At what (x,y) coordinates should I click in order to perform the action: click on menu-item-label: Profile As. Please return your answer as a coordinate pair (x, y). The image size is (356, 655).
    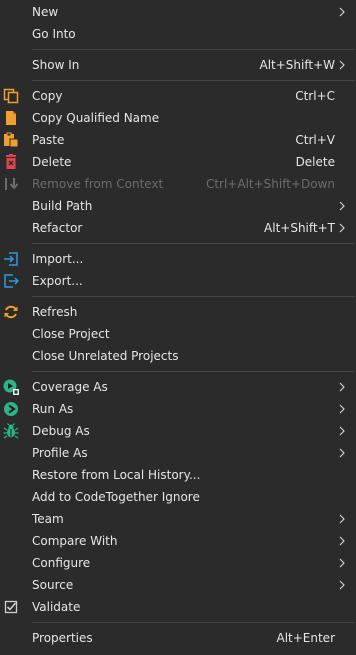
    Looking at the image, I should click on (60, 453).